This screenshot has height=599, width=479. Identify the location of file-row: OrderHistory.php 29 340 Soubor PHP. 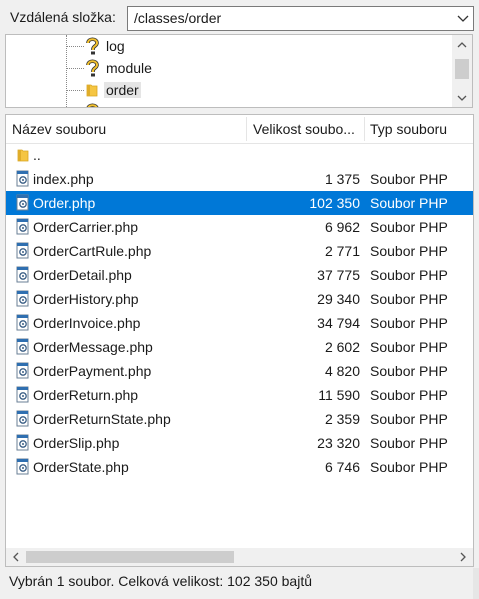
(239, 299).